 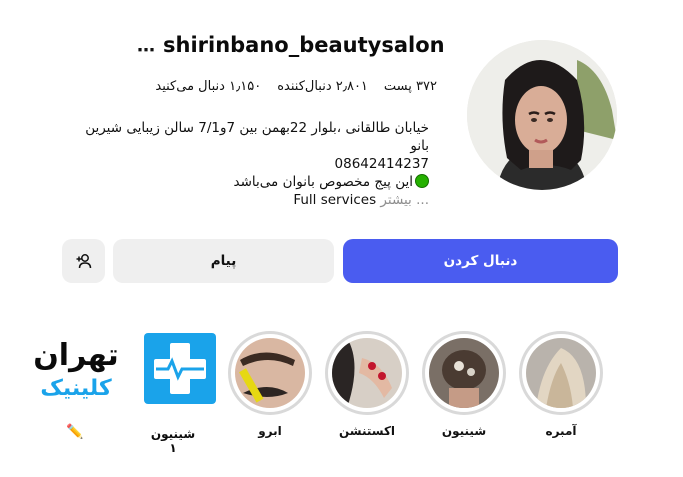 What do you see at coordinates (367, 384) in the screenshot?
I see `highlight-extension: اکستنشن` at bounding box center [367, 384].